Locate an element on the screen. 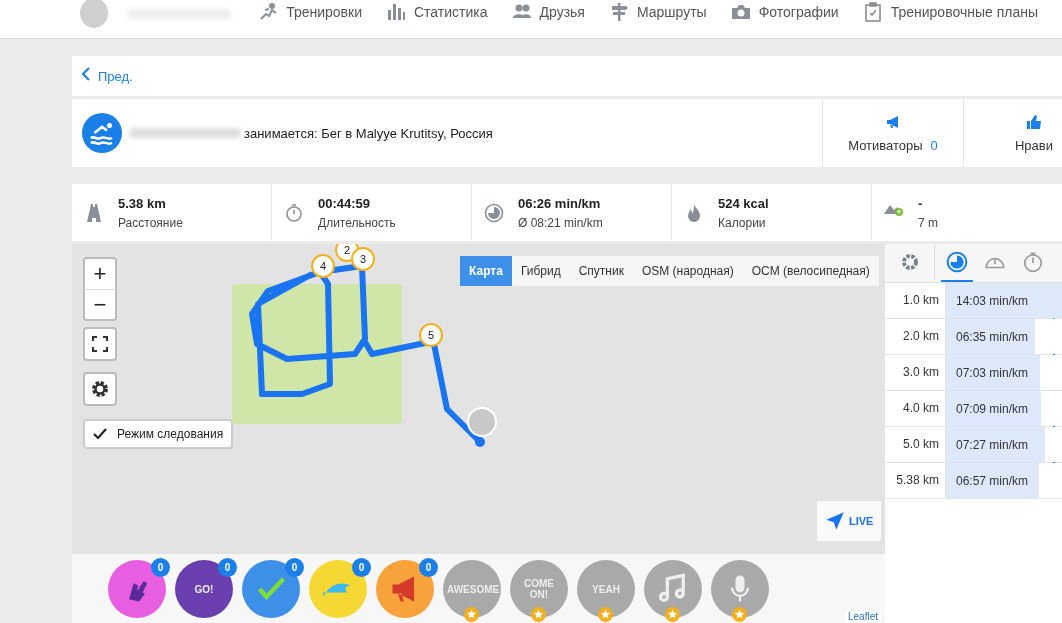 The width and height of the screenshot is (1062, 623). runner-icon is located at coordinates (268, 12).